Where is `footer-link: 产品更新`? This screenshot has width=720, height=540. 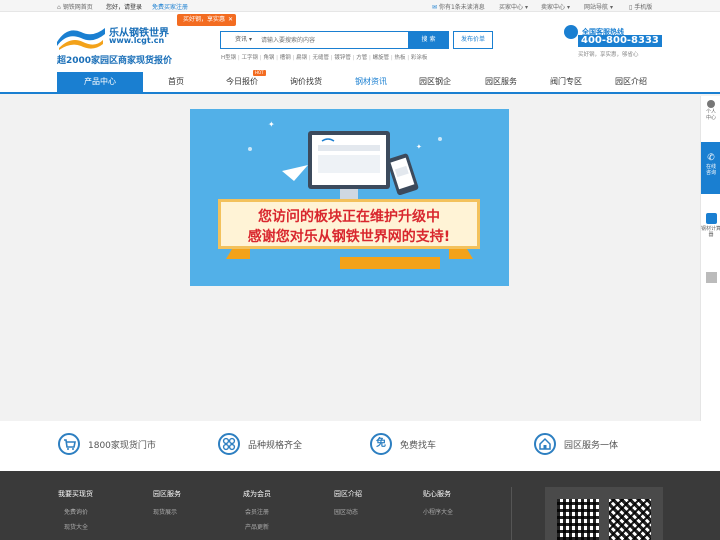
footer-link: 产品更新 is located at coordinates (257, 526).